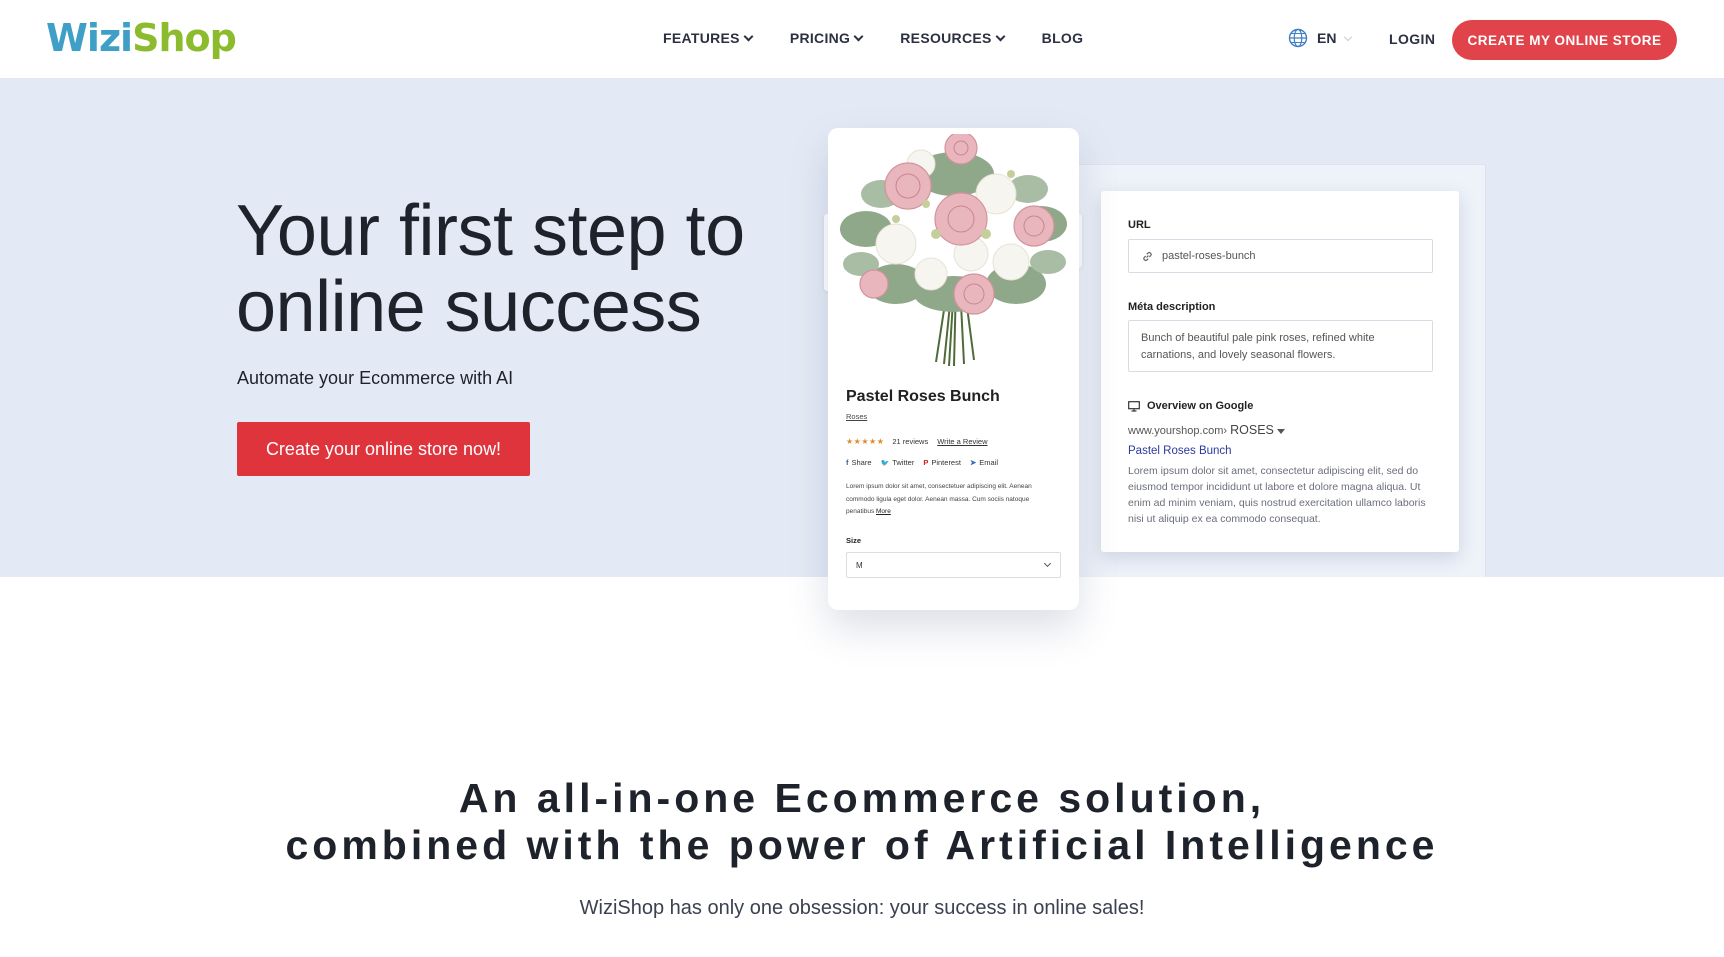 Image resolution: width=1724 pixels, height=957 pixels. What do you see at coordinates (910, 441) in the screenshot?
I see `review-count: 21 reviews` at bounding box center [910, 441].